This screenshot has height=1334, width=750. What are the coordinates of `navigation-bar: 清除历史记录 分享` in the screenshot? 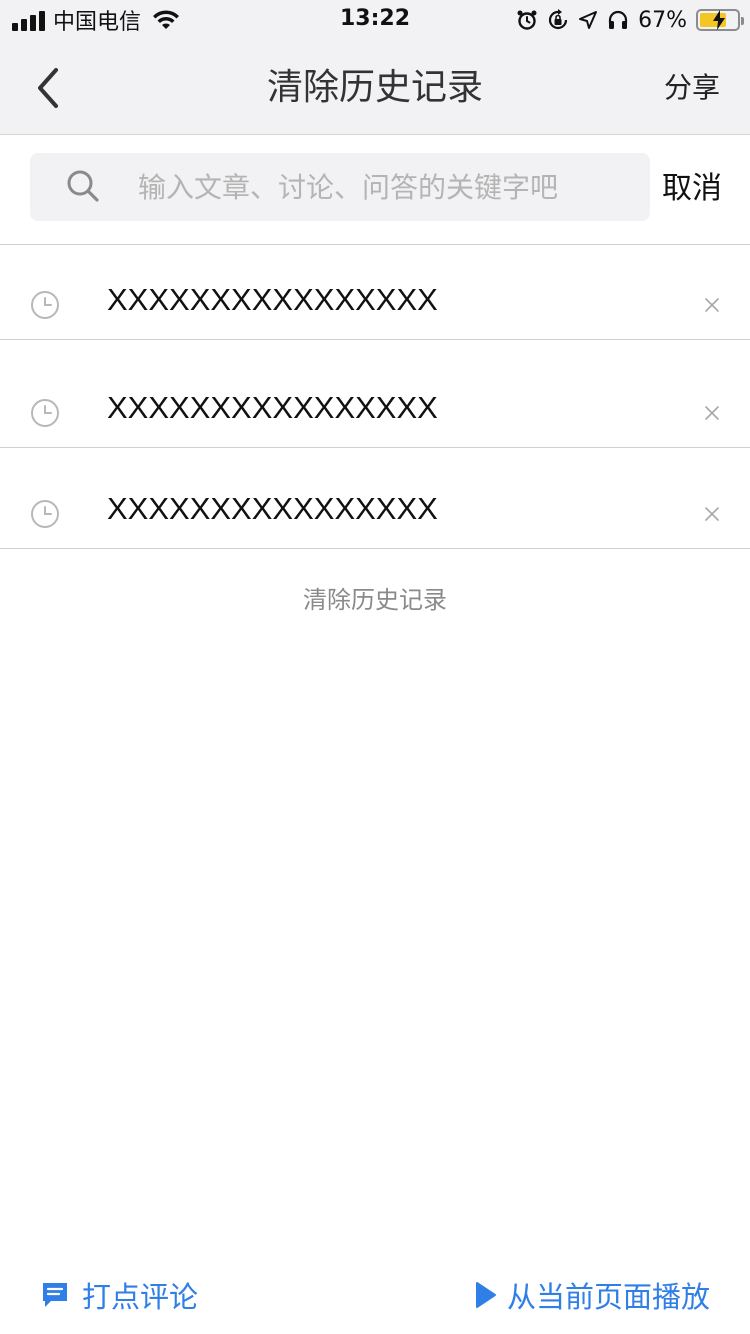 It's located at (375, 87).